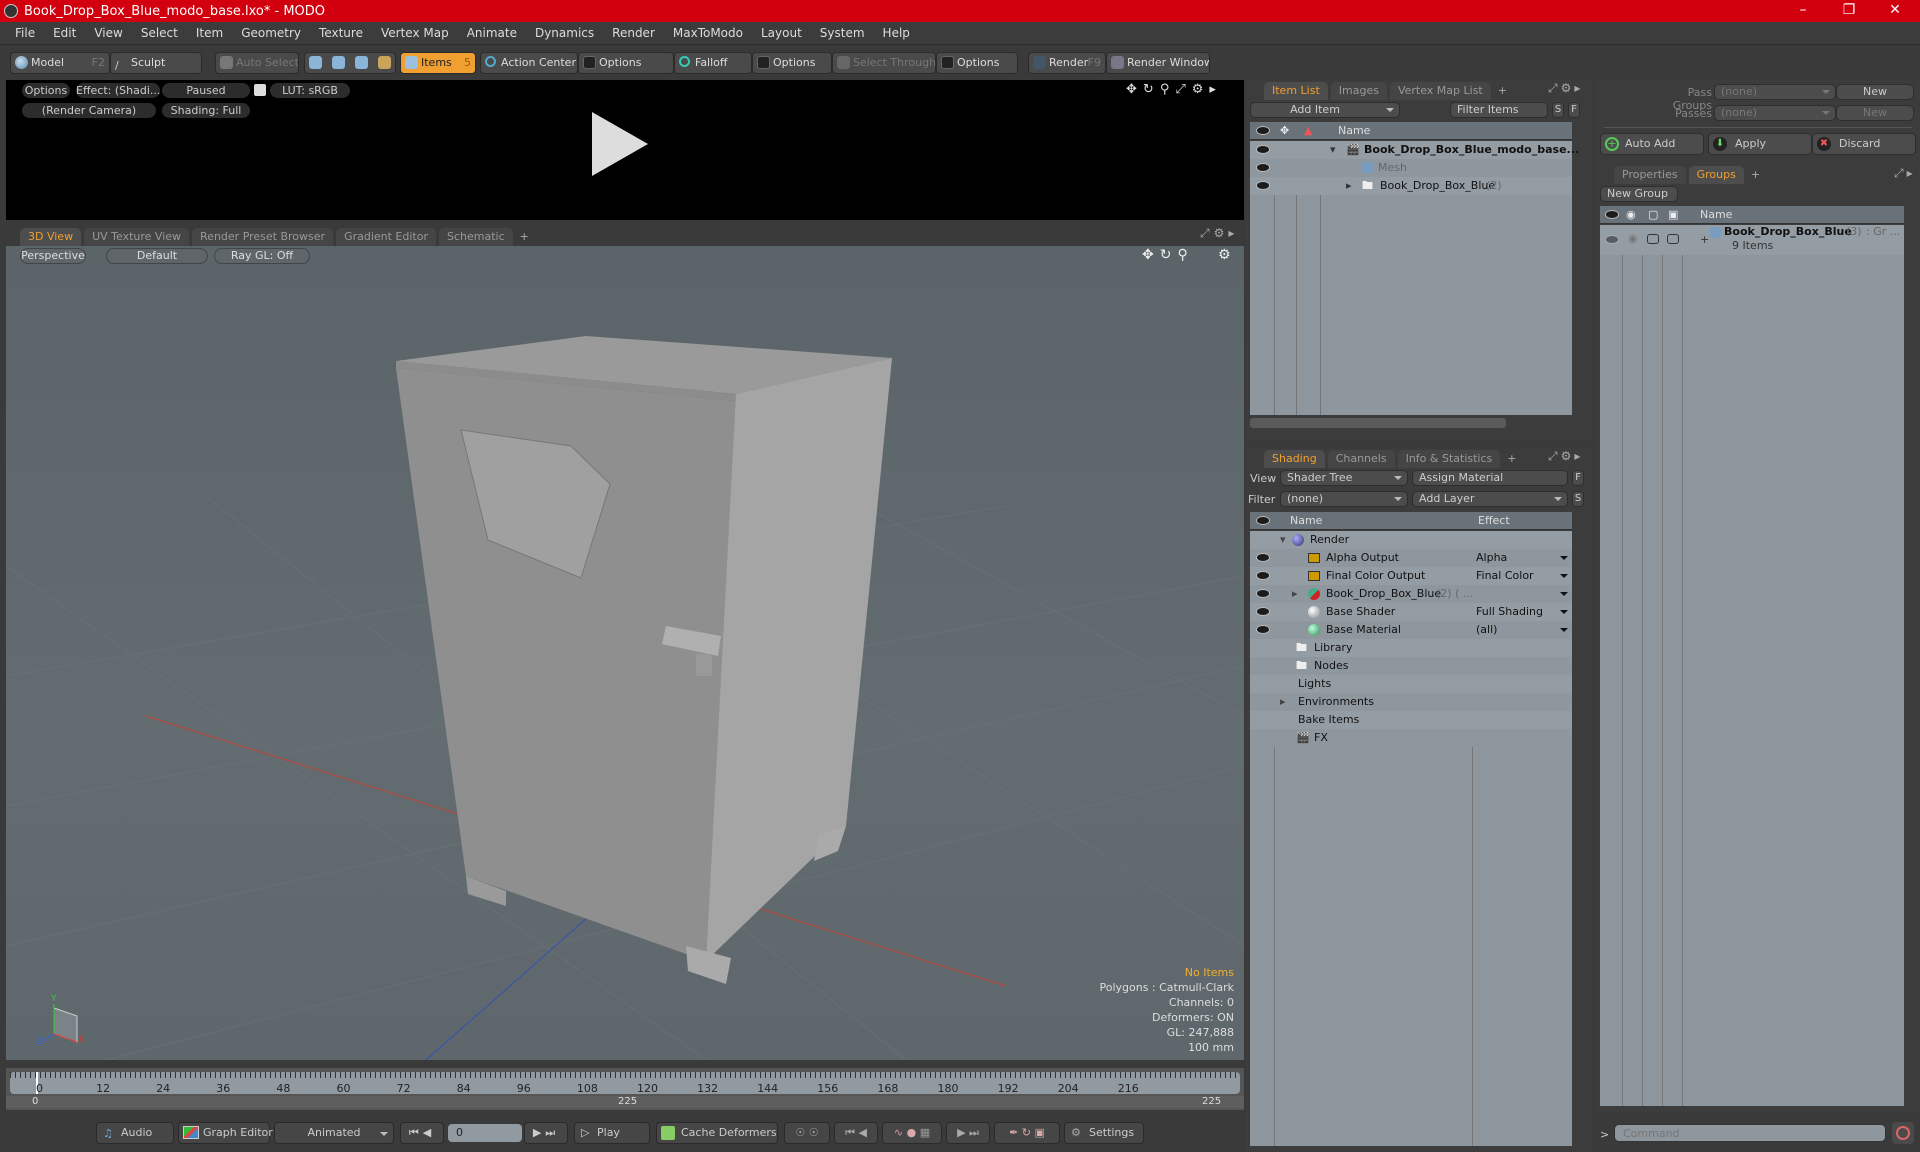  Describe the element at coordinates (1411, 684) in the screenshot. I see `shader-row-lights: Lights` at that location.